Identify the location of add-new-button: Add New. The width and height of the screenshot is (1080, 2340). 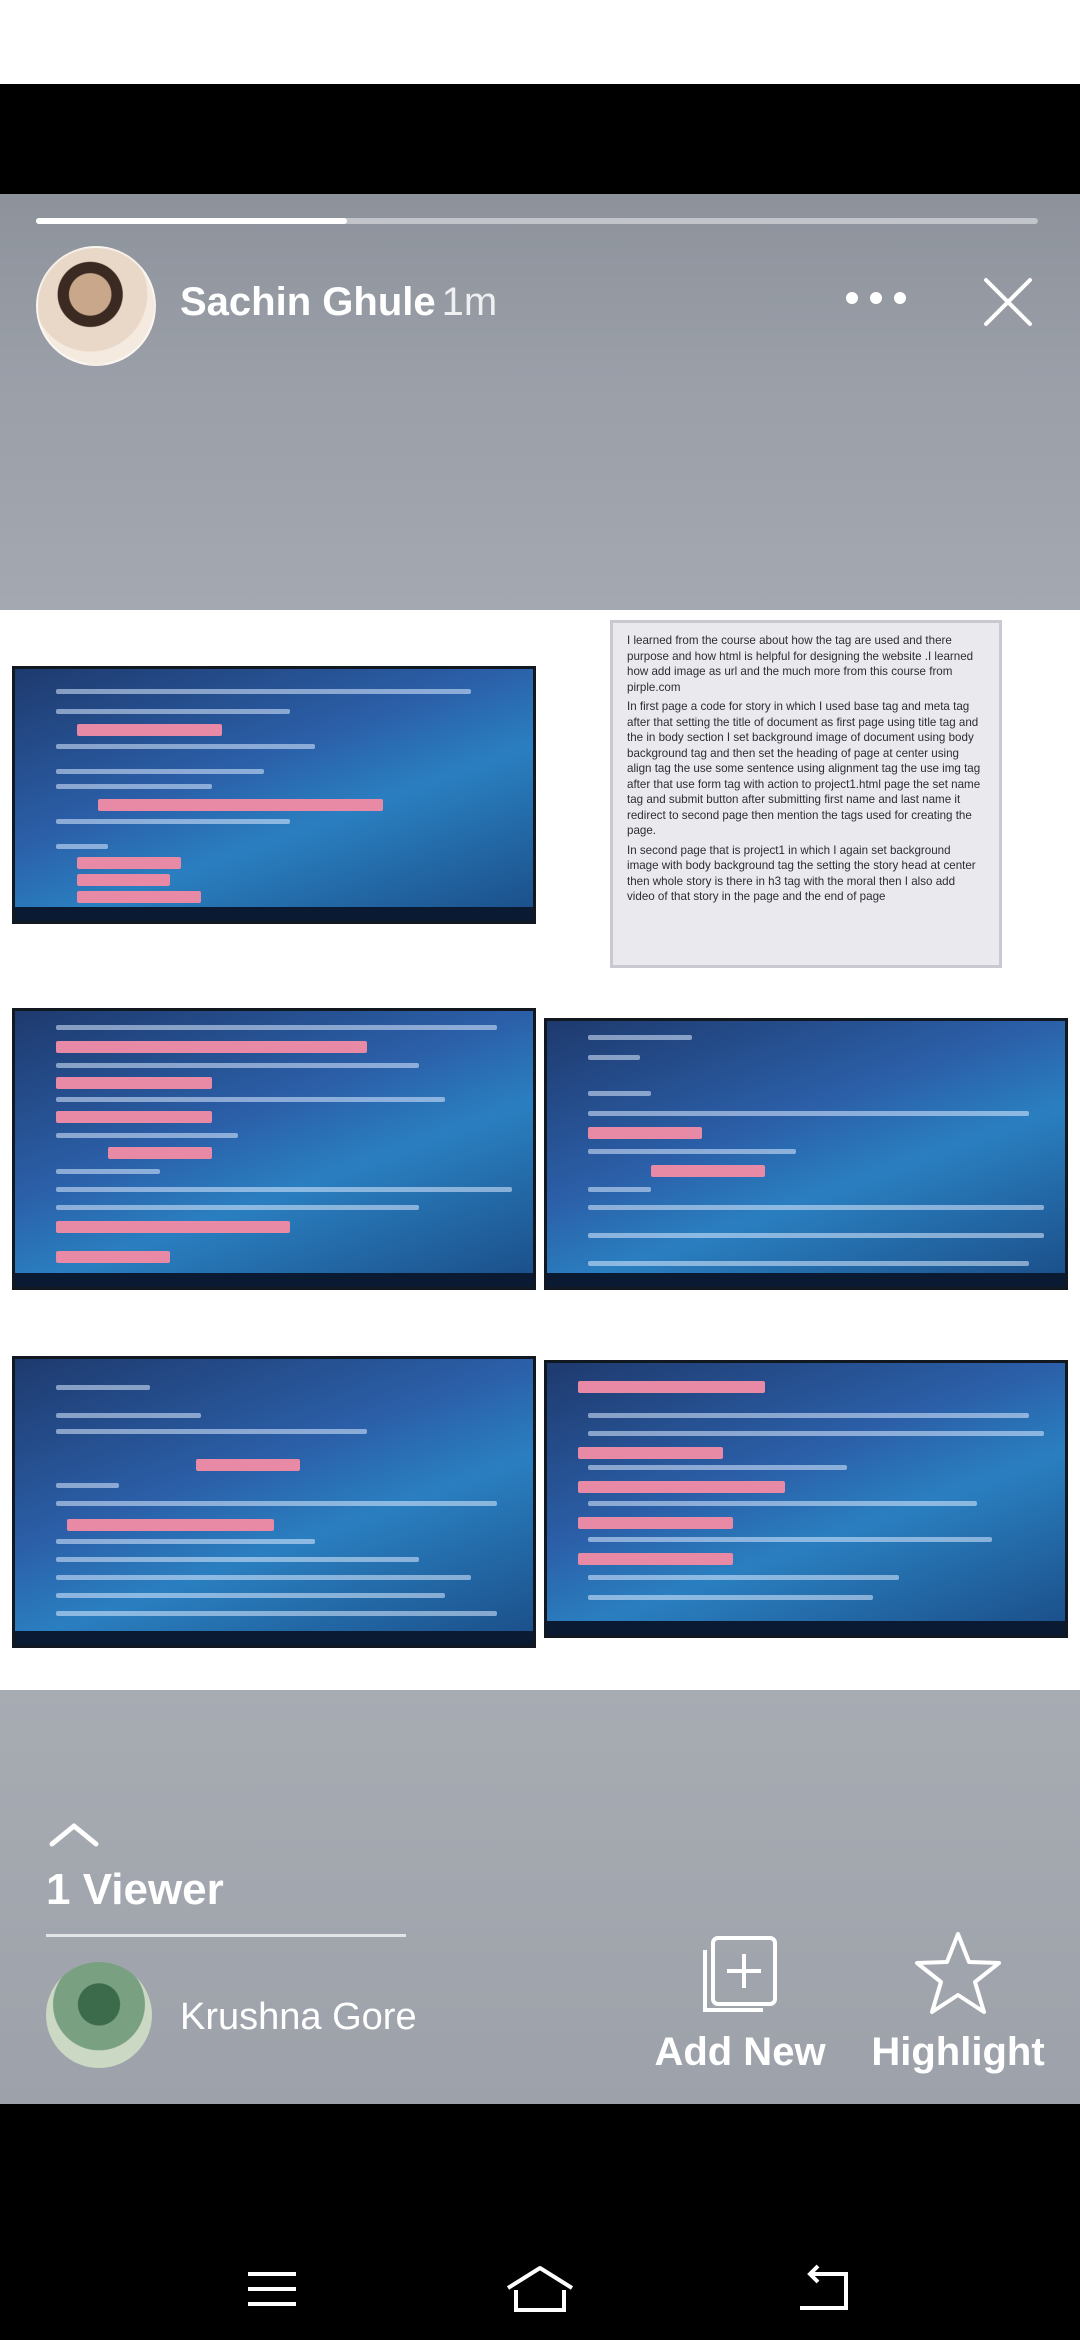
(740, 2002).